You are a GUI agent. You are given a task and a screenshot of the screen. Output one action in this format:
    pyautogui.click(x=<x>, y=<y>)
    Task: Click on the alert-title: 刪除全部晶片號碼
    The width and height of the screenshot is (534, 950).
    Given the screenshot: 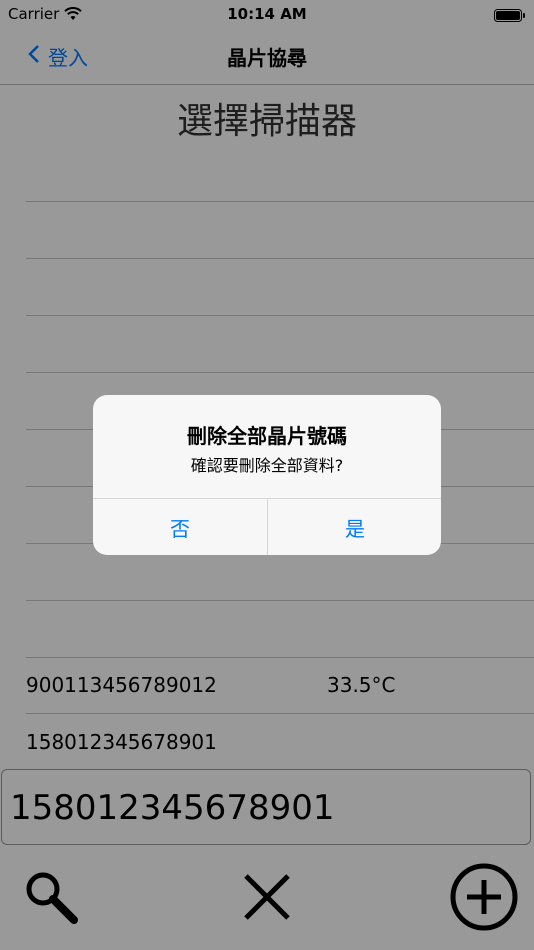 What is the action you would take?
    pyautogui.click(x=267, y=436)
    